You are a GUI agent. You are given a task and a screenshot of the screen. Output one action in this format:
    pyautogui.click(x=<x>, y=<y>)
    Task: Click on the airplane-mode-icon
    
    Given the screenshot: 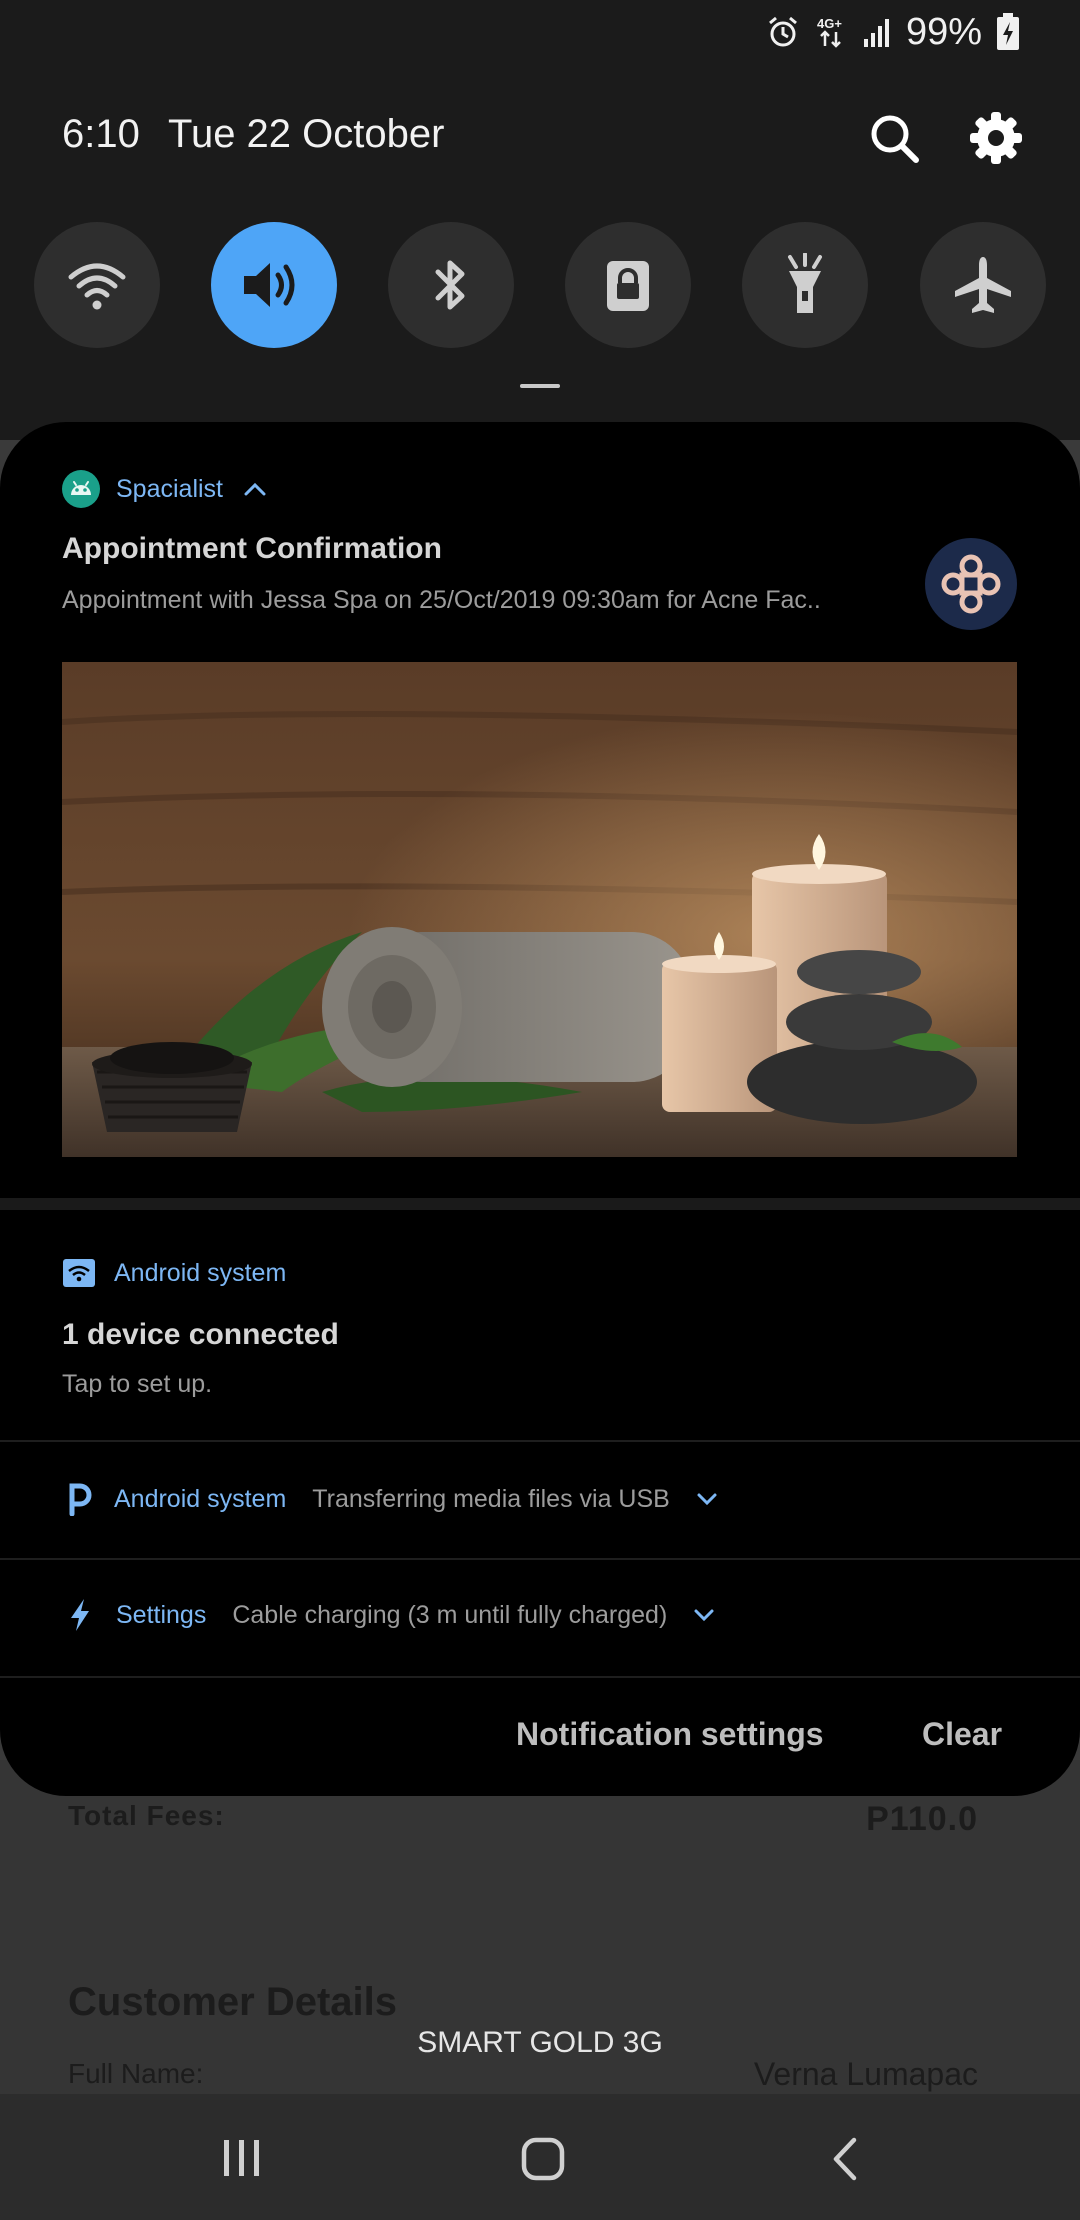 What is the action you would take?
    pyautogui.click(x=983, y=285)
    